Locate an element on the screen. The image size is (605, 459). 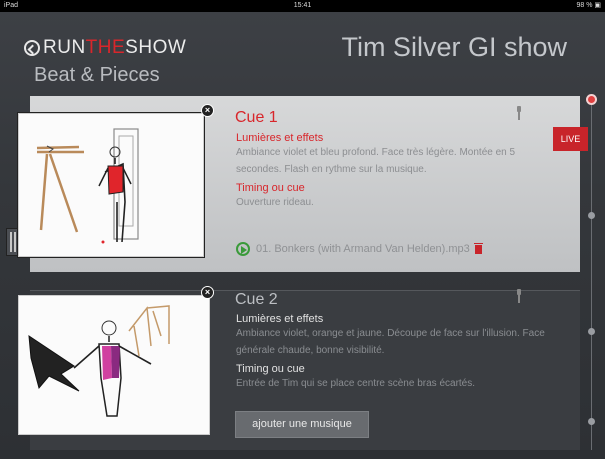
logo-text: RUNTHESHOW is located at coordinates (115, 47).